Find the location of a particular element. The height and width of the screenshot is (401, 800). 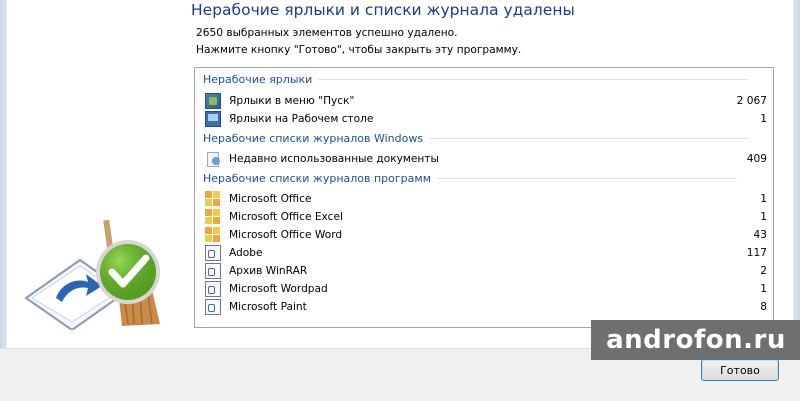

start-menu-icon is located at coordinates (213, 101).